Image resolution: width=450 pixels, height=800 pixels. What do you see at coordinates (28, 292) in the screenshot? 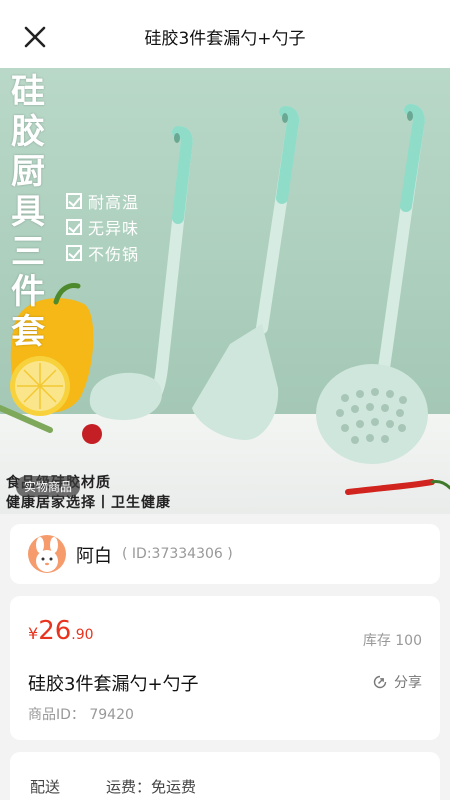
I see `title-char: 件` at bounding box center [28, 292].